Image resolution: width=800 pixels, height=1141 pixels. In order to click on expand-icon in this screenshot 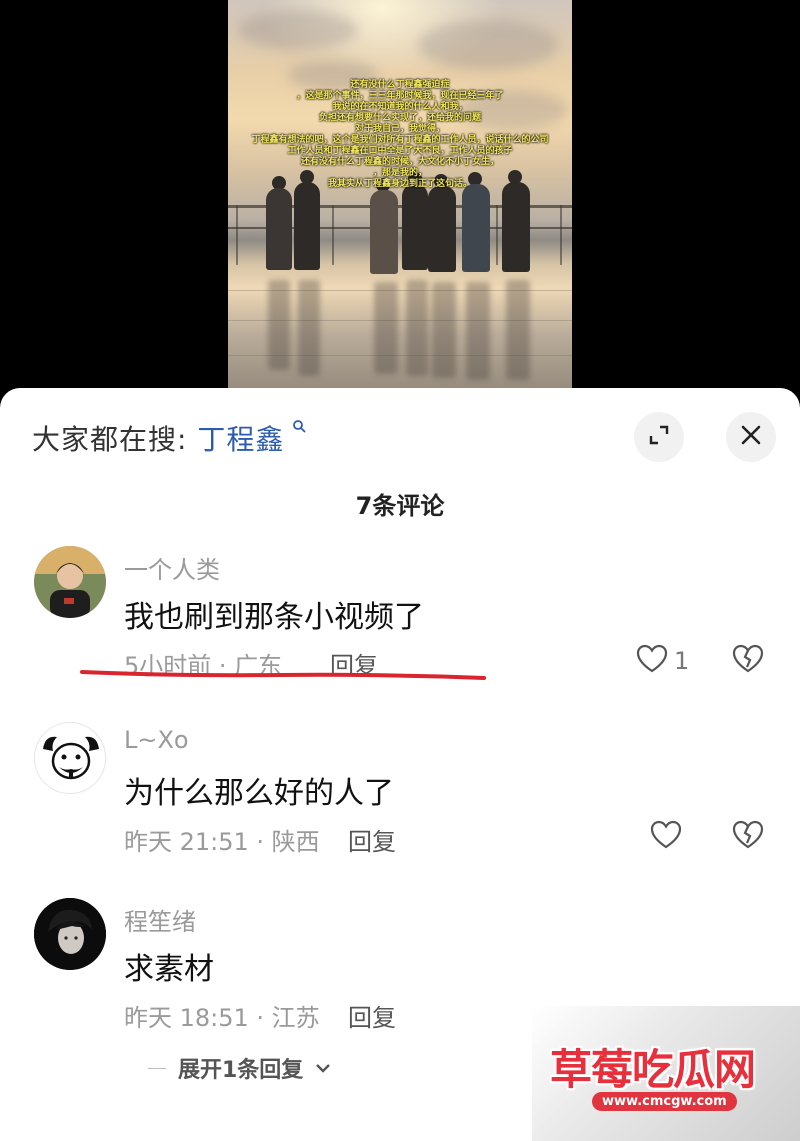, I will do `click(659, 437)`.